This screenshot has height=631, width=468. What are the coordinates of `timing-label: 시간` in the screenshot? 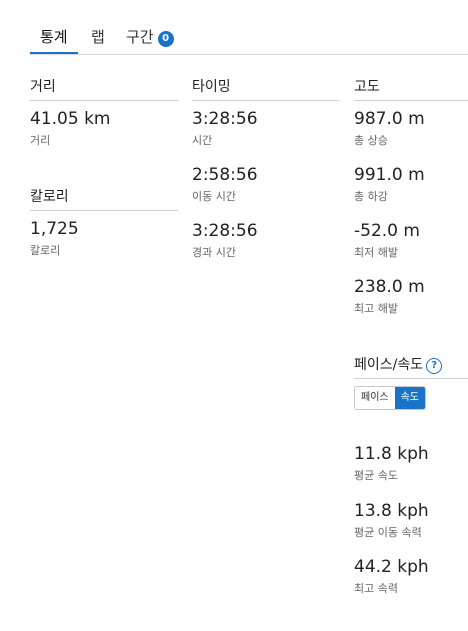 It's located at (202, 140).